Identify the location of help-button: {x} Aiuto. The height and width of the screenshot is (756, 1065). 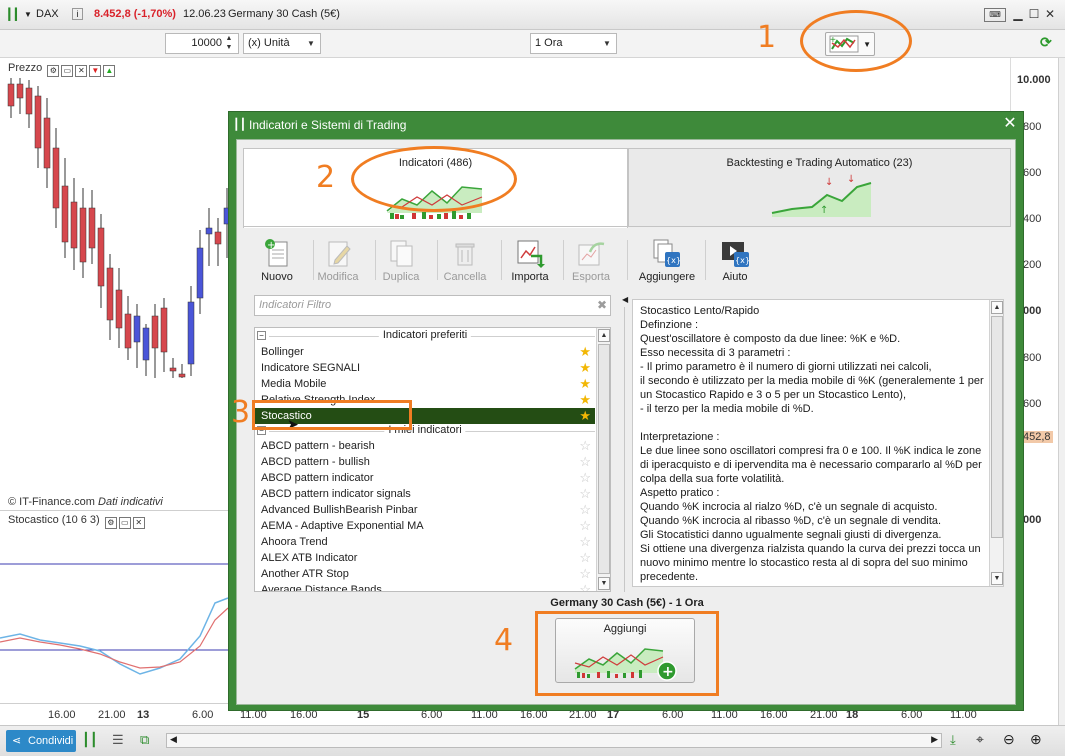
(735, 262).